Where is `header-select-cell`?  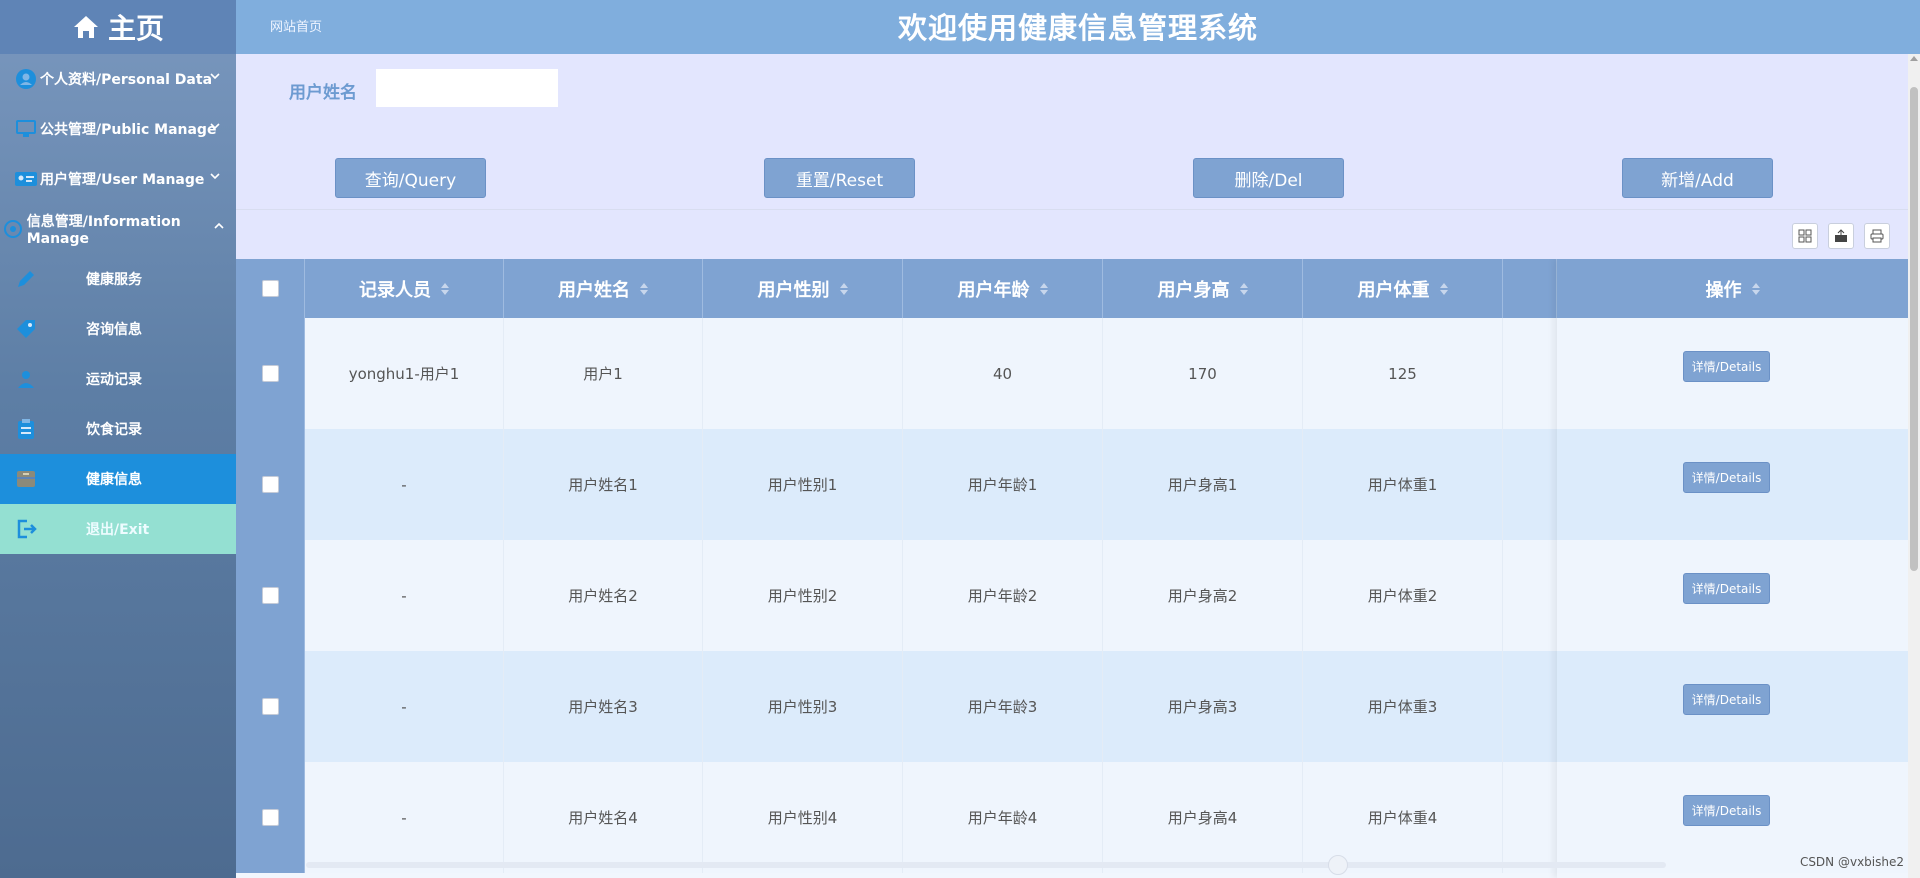 header-select-cell is located at coordinates (270, 288).